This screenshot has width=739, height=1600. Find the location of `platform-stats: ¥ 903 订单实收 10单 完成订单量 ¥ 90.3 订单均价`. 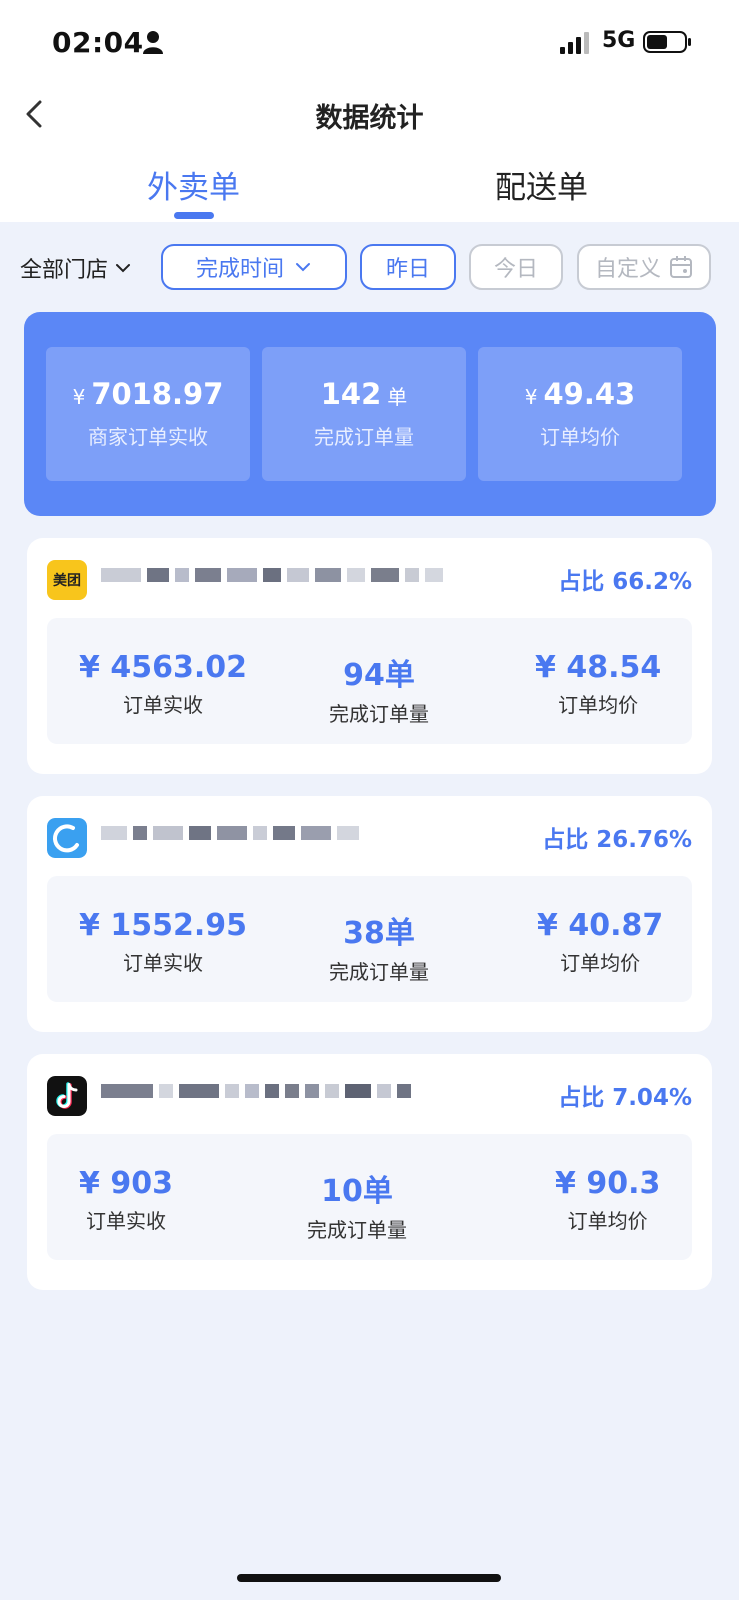

platform-stats: ¥ 903 订单实收 10单 完成订单量 ¥ 90.3 订单均价 is located at coordinates (369, 1197).